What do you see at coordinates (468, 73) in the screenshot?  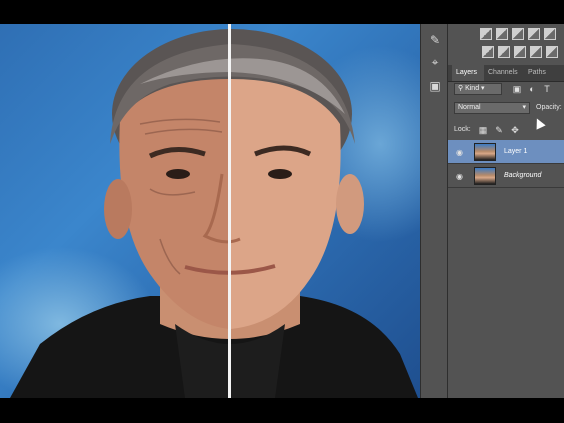 I see `tab-layers: Layers` at bounding box center [468, 73].